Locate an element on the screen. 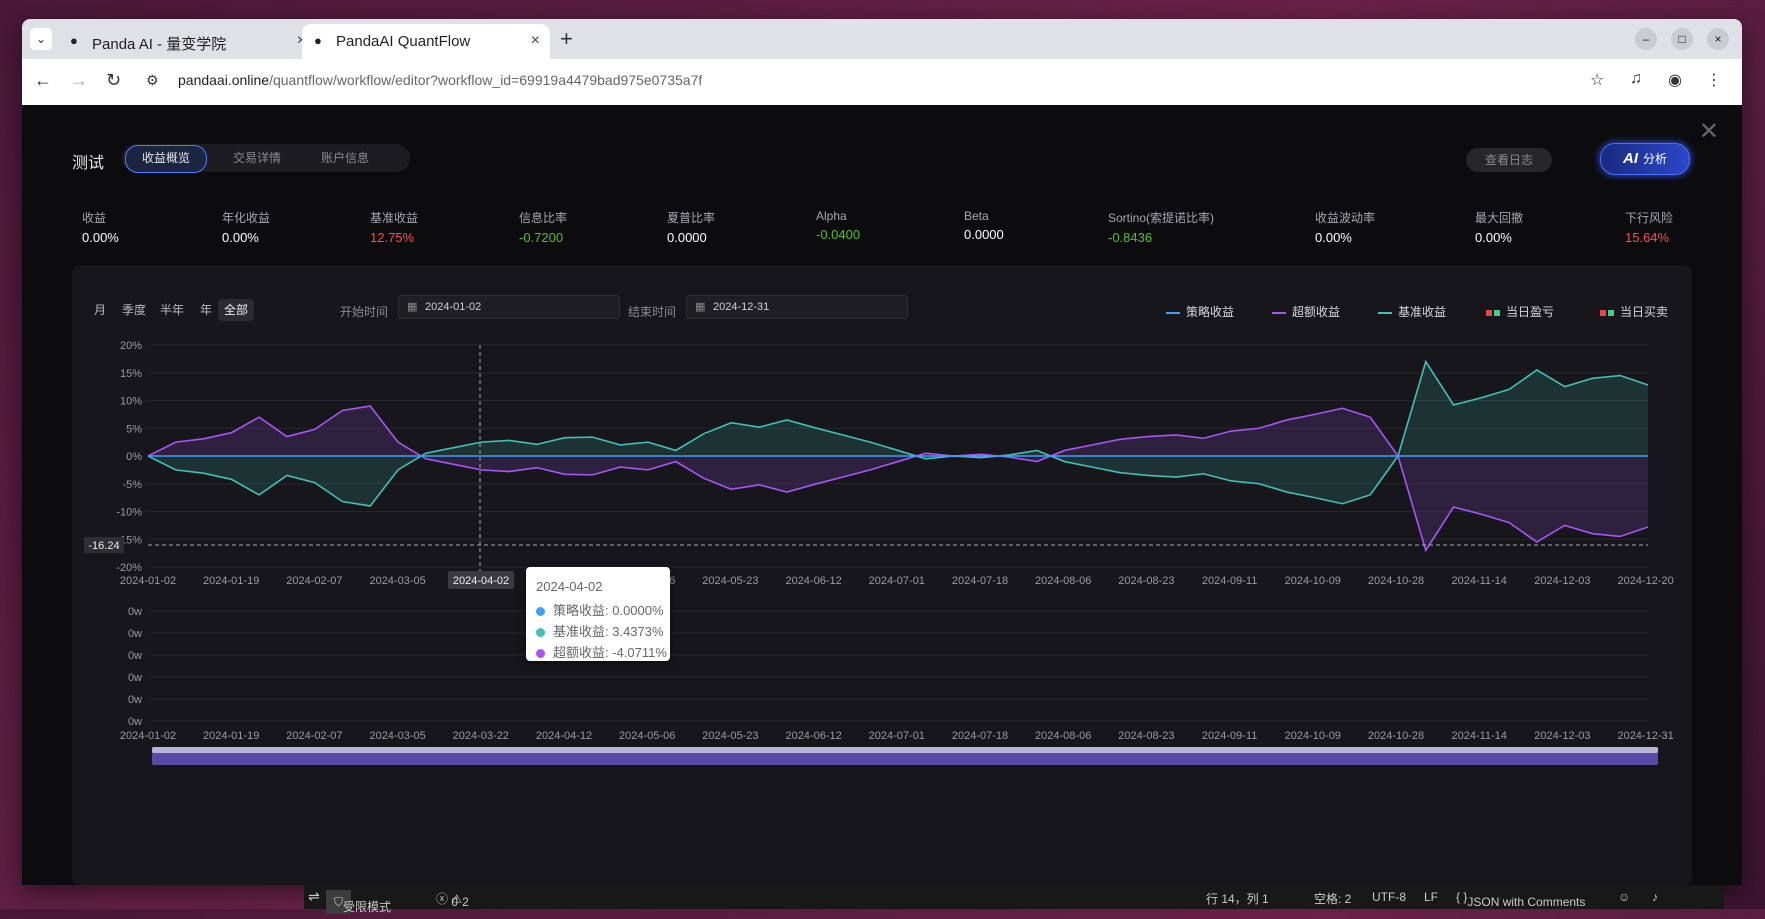 This screenshot has width=1765, height=919. remote-icon: ⇌ is located at coordinates (314, 896).